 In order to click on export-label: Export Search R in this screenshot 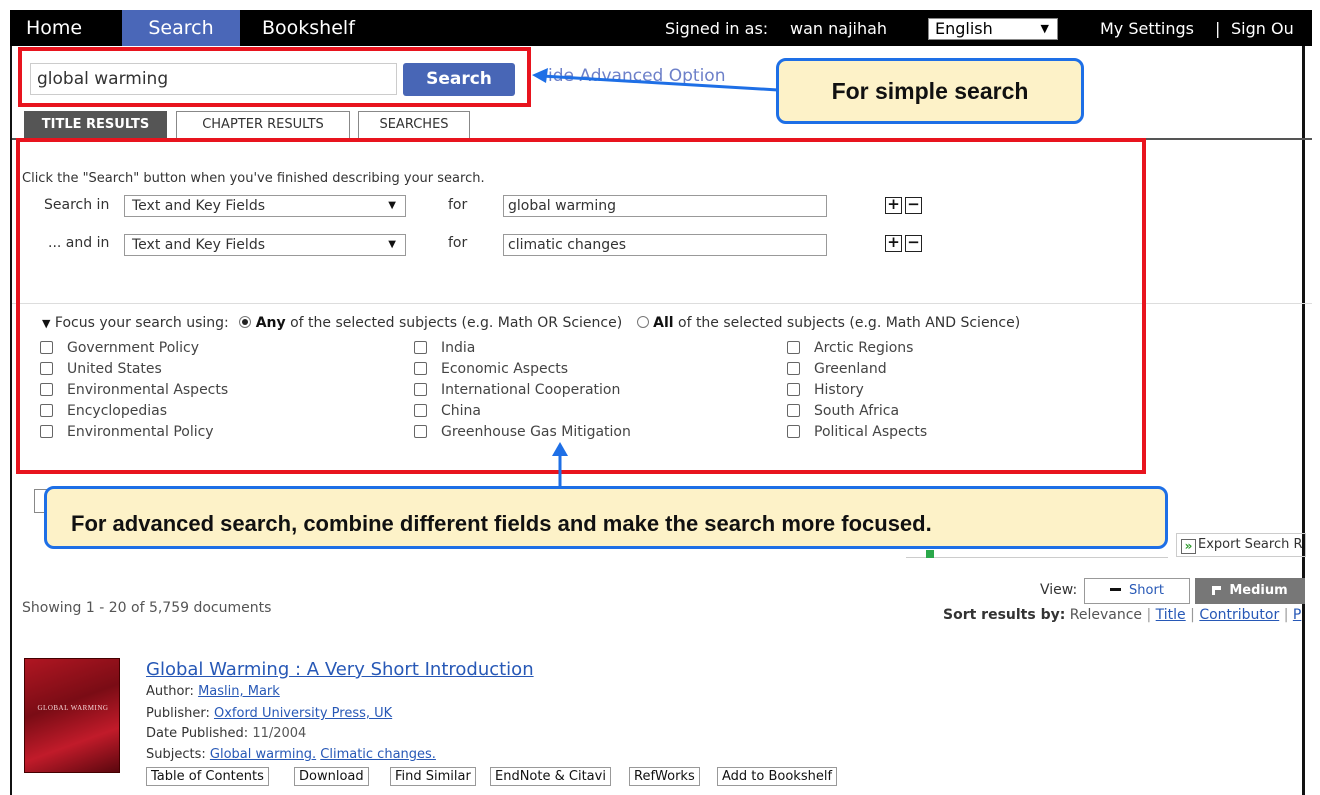, I will do `click(1250, 544)`.